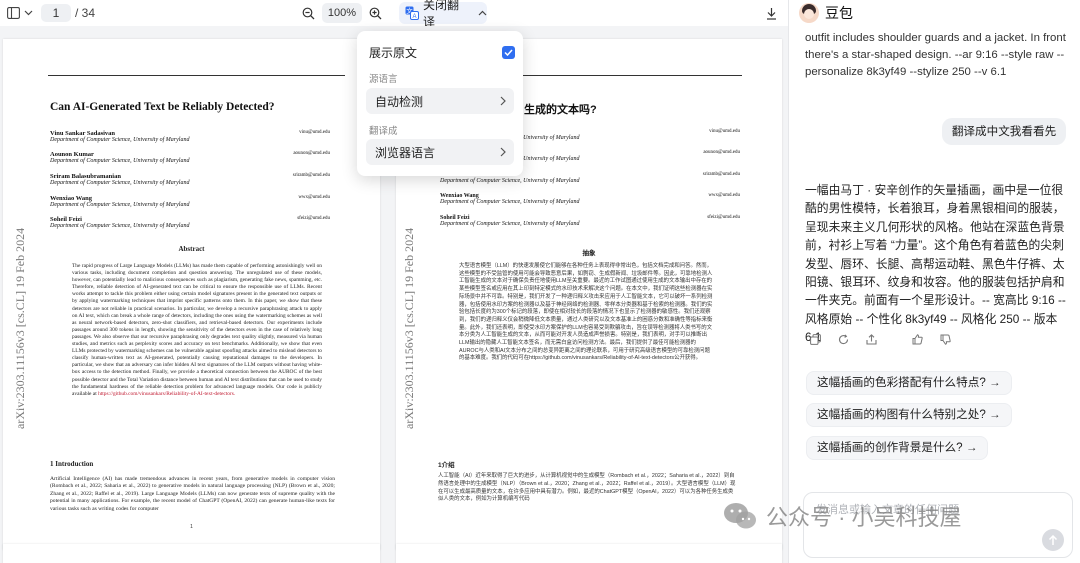 Image resolution: width=1080 pixels, height=563 pixels. Describe the element at coordinates (85, 13) in the screenshot. I see `page-total: / 34` at that location.